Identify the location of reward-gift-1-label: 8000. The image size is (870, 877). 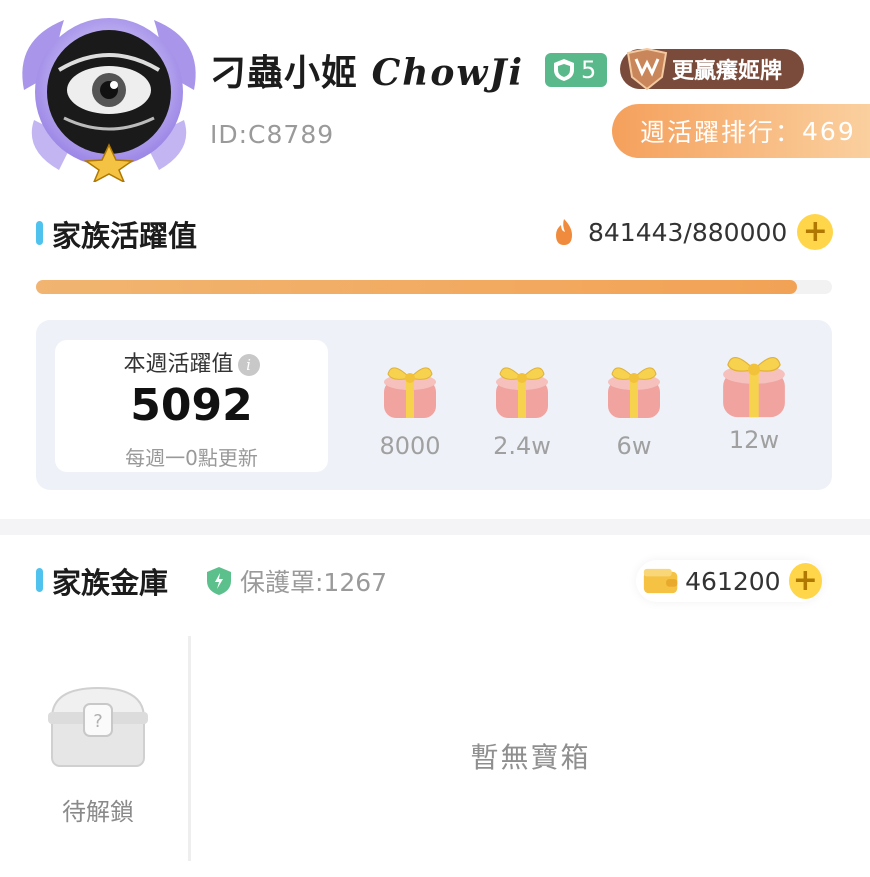
(410, 446).